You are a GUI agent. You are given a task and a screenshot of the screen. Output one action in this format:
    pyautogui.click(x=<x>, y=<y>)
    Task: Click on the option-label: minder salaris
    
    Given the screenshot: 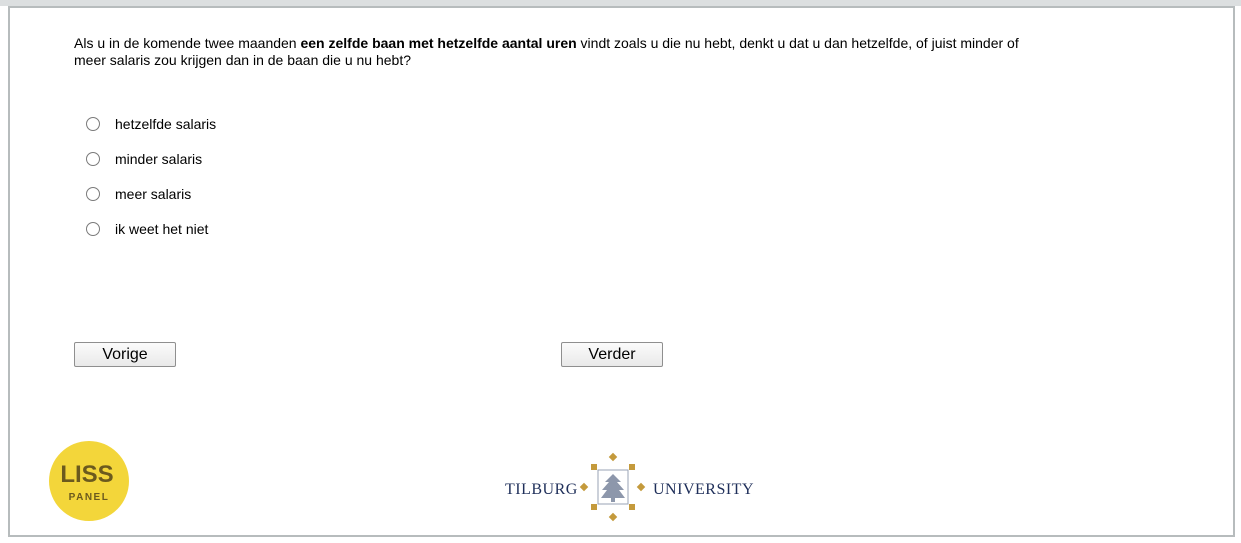 What is the action you would take?
    pyautogui.click(x=159, y=158)
    